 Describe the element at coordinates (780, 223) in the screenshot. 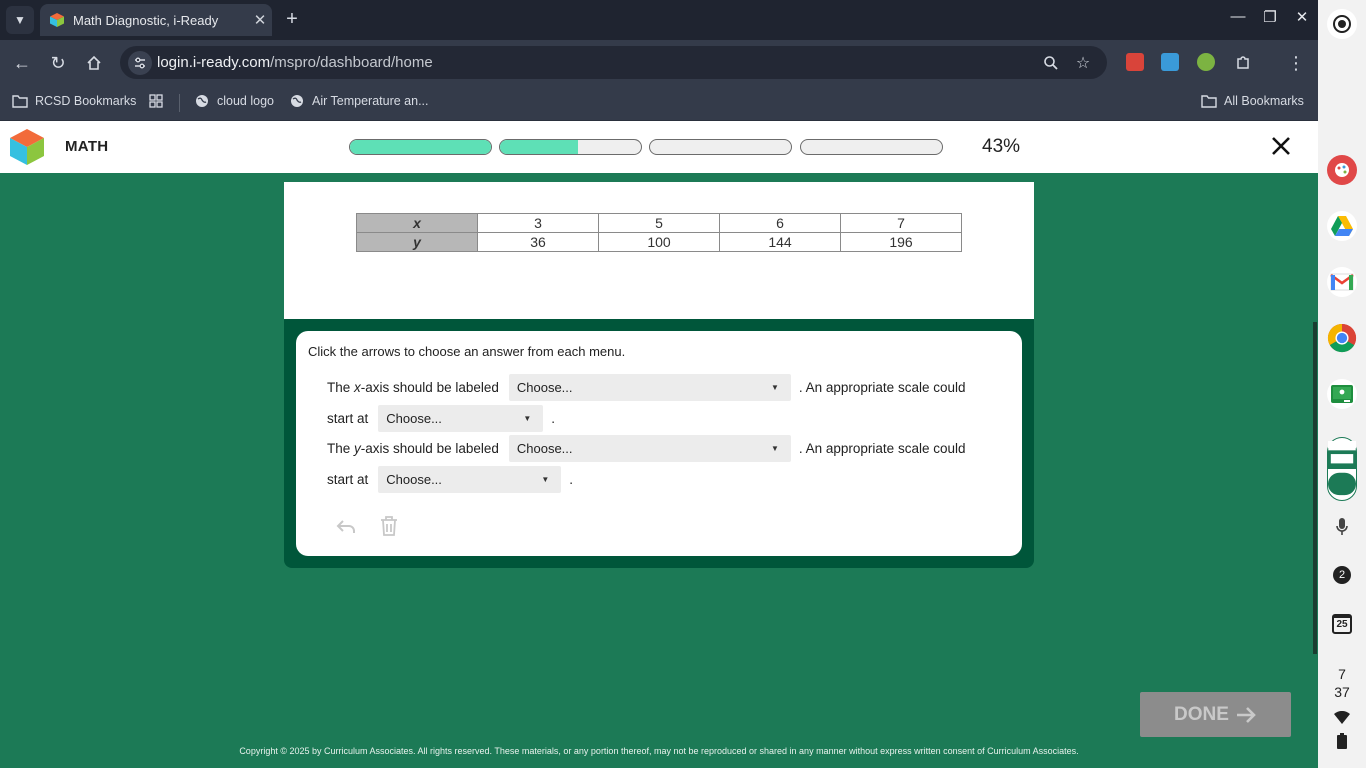

I see `table-cell: 6` at that location.